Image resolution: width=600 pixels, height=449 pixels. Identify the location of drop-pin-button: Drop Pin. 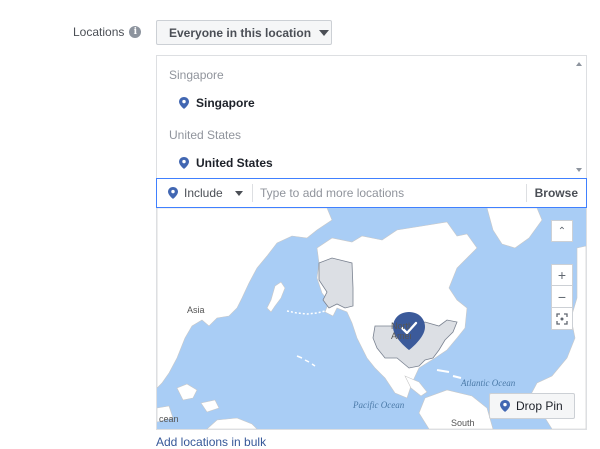
(532, 406).